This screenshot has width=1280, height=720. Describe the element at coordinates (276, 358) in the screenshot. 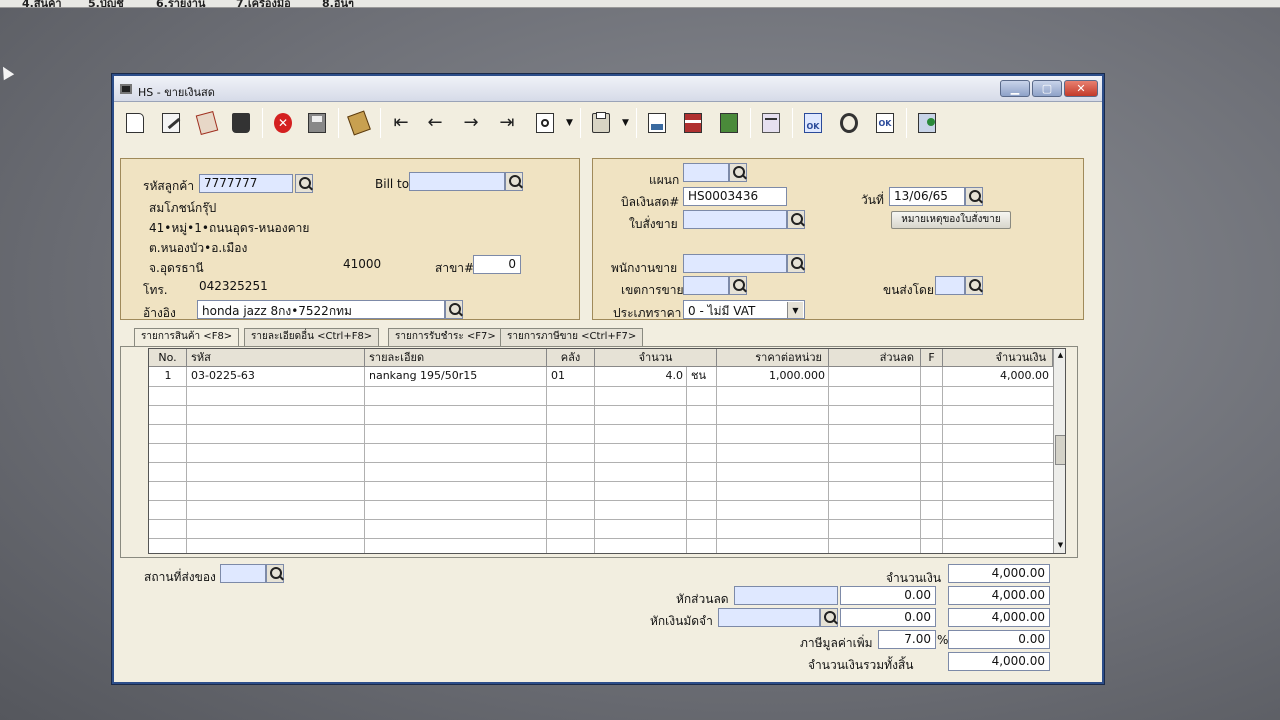

I see `column-header-code: รหัส` at that location.